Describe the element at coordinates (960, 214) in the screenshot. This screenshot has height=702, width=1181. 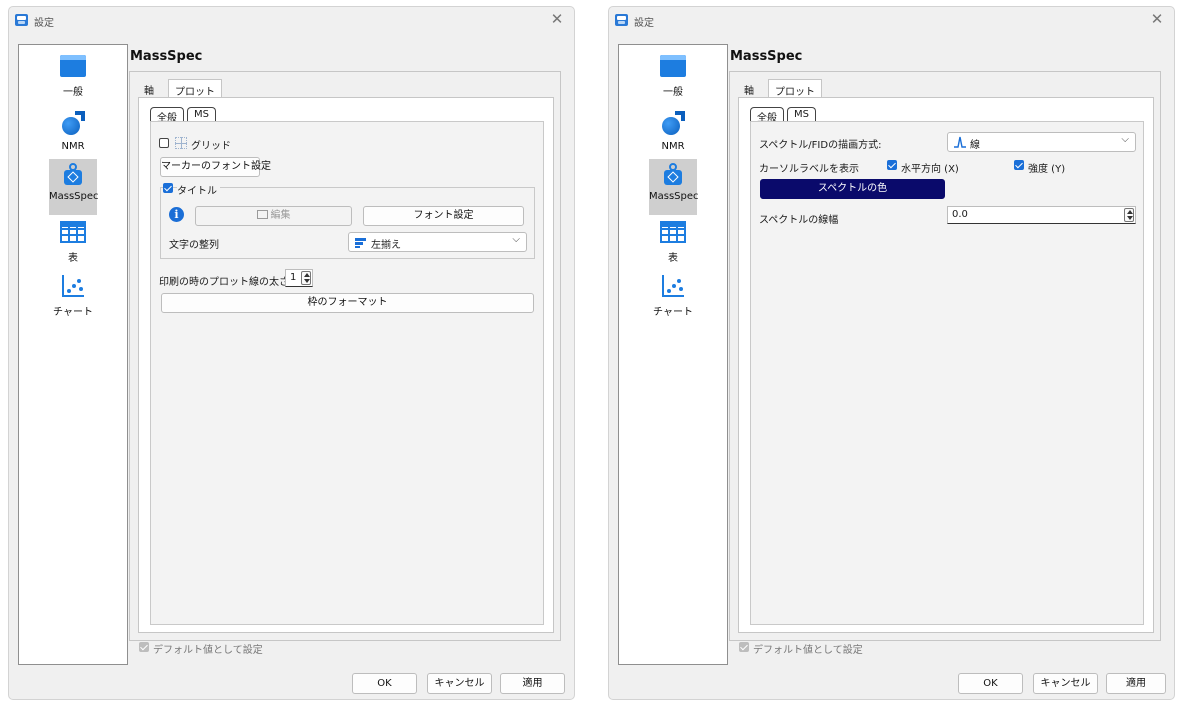
I see `line-width-value: 0.0` at that location.